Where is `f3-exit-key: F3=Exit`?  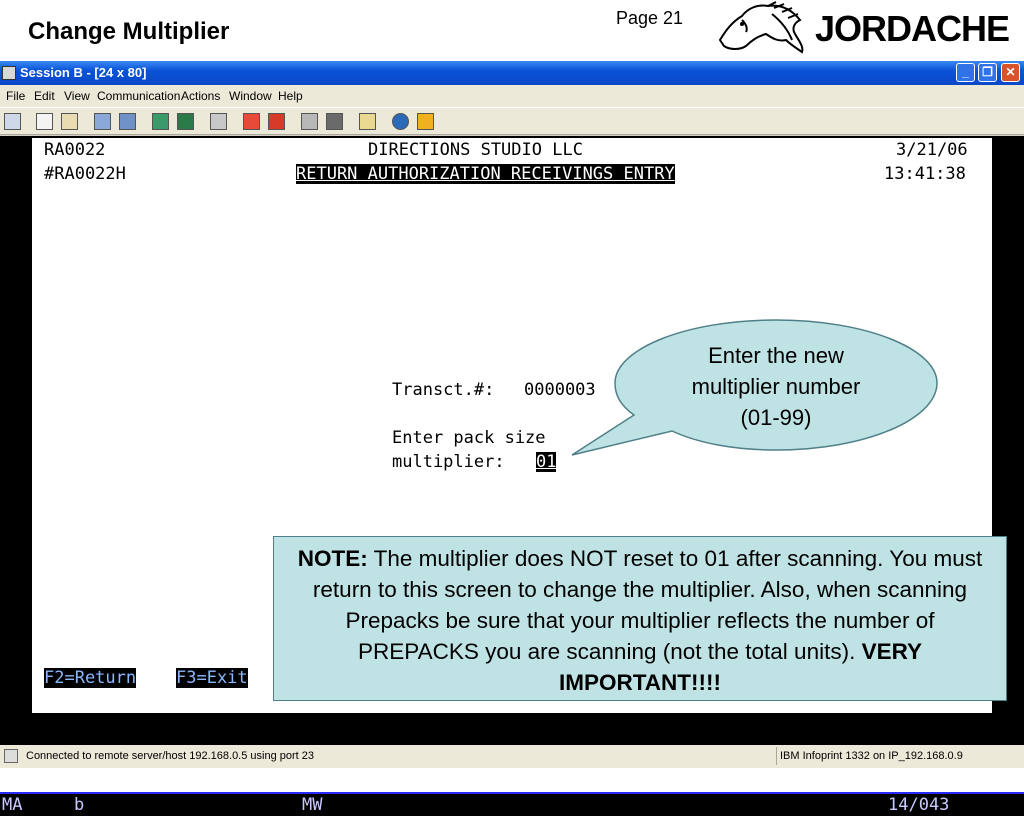 f3-exit-key: F3=Exit is located at coordinates (212, 678).